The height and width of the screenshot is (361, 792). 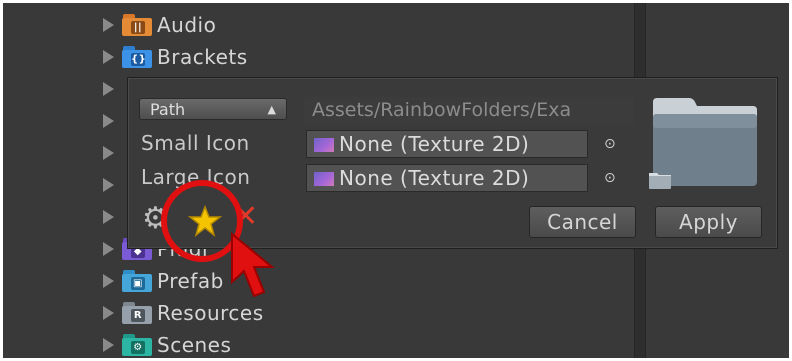 I want to click on brackets-folder-icon: {}, so click(x=137, y=57).